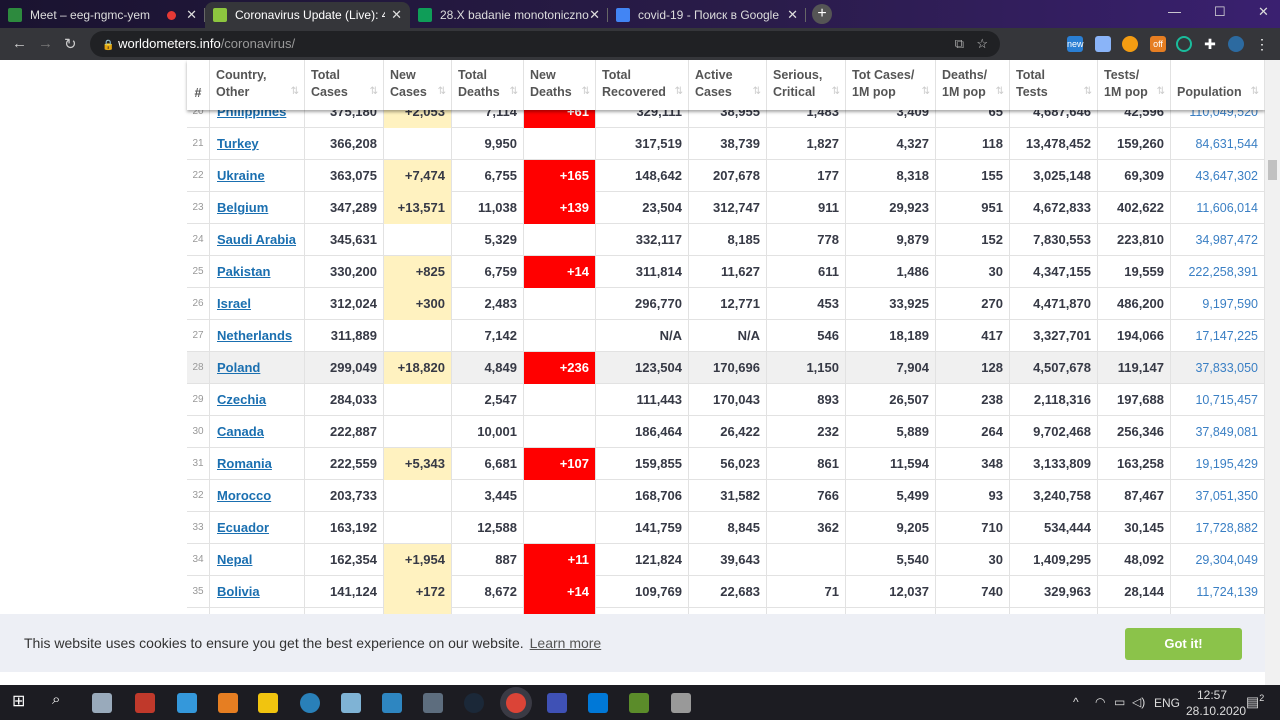 This screenshot has height=720, width=1280. Describe the element at coordinates (1183, 644) in the screenshot. I see `accept-cookies-button: Got it!` at that location.